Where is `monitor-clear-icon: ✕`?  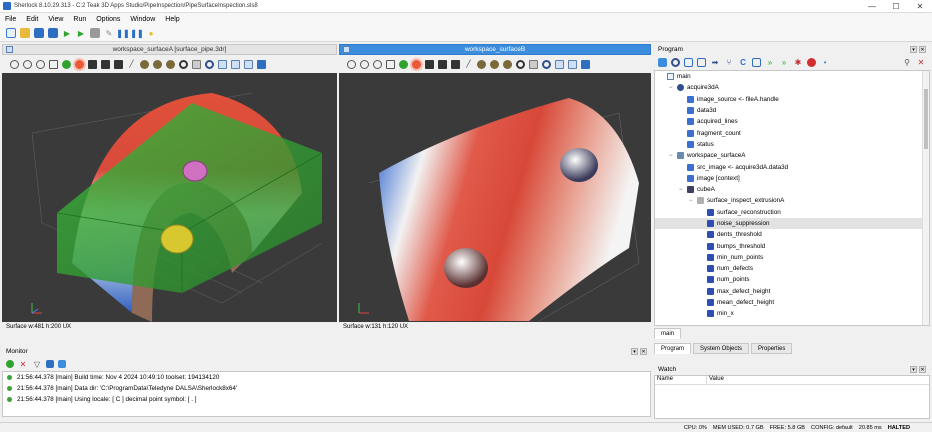 monitor-clear-icon: ✕ is located at coordinates (23, 364).